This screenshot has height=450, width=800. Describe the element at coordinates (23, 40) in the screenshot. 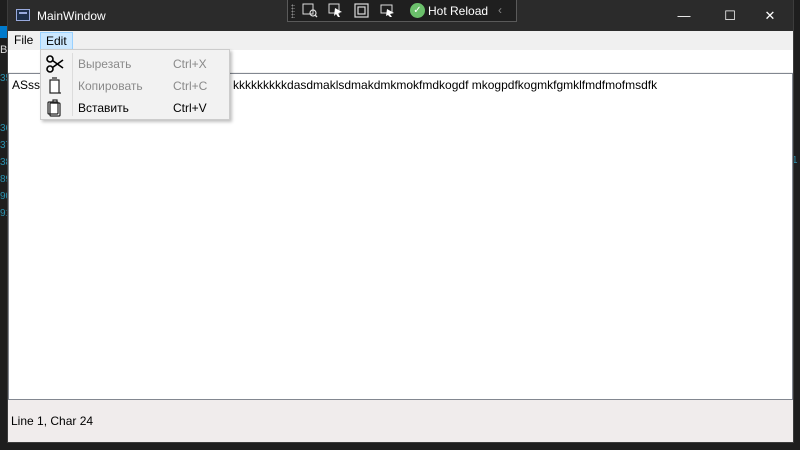

I see `menu-file: File` at that location.